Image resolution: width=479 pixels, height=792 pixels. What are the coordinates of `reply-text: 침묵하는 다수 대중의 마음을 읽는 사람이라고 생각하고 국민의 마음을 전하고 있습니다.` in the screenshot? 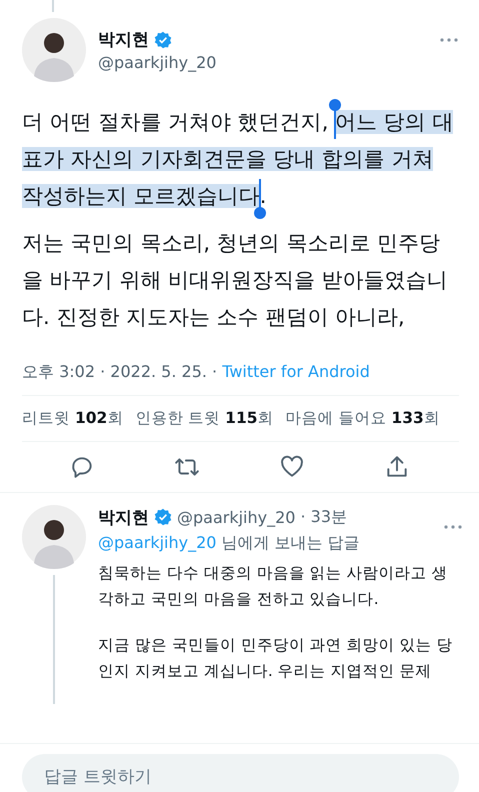 It's located at (273, 586).